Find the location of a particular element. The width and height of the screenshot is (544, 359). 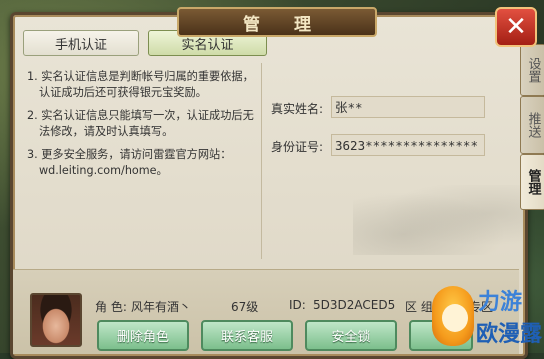

character-level: 67级 is located at coordinates (245, 307).